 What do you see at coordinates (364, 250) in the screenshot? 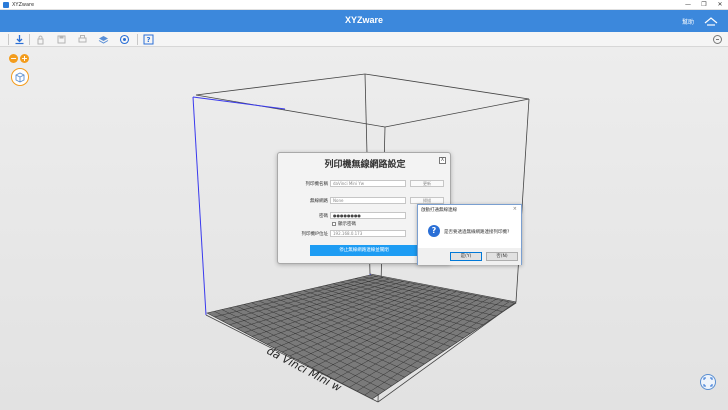
I see `stop-wifi-button: 停止無線網路連線並關閉` at bounding box center [364, 250].